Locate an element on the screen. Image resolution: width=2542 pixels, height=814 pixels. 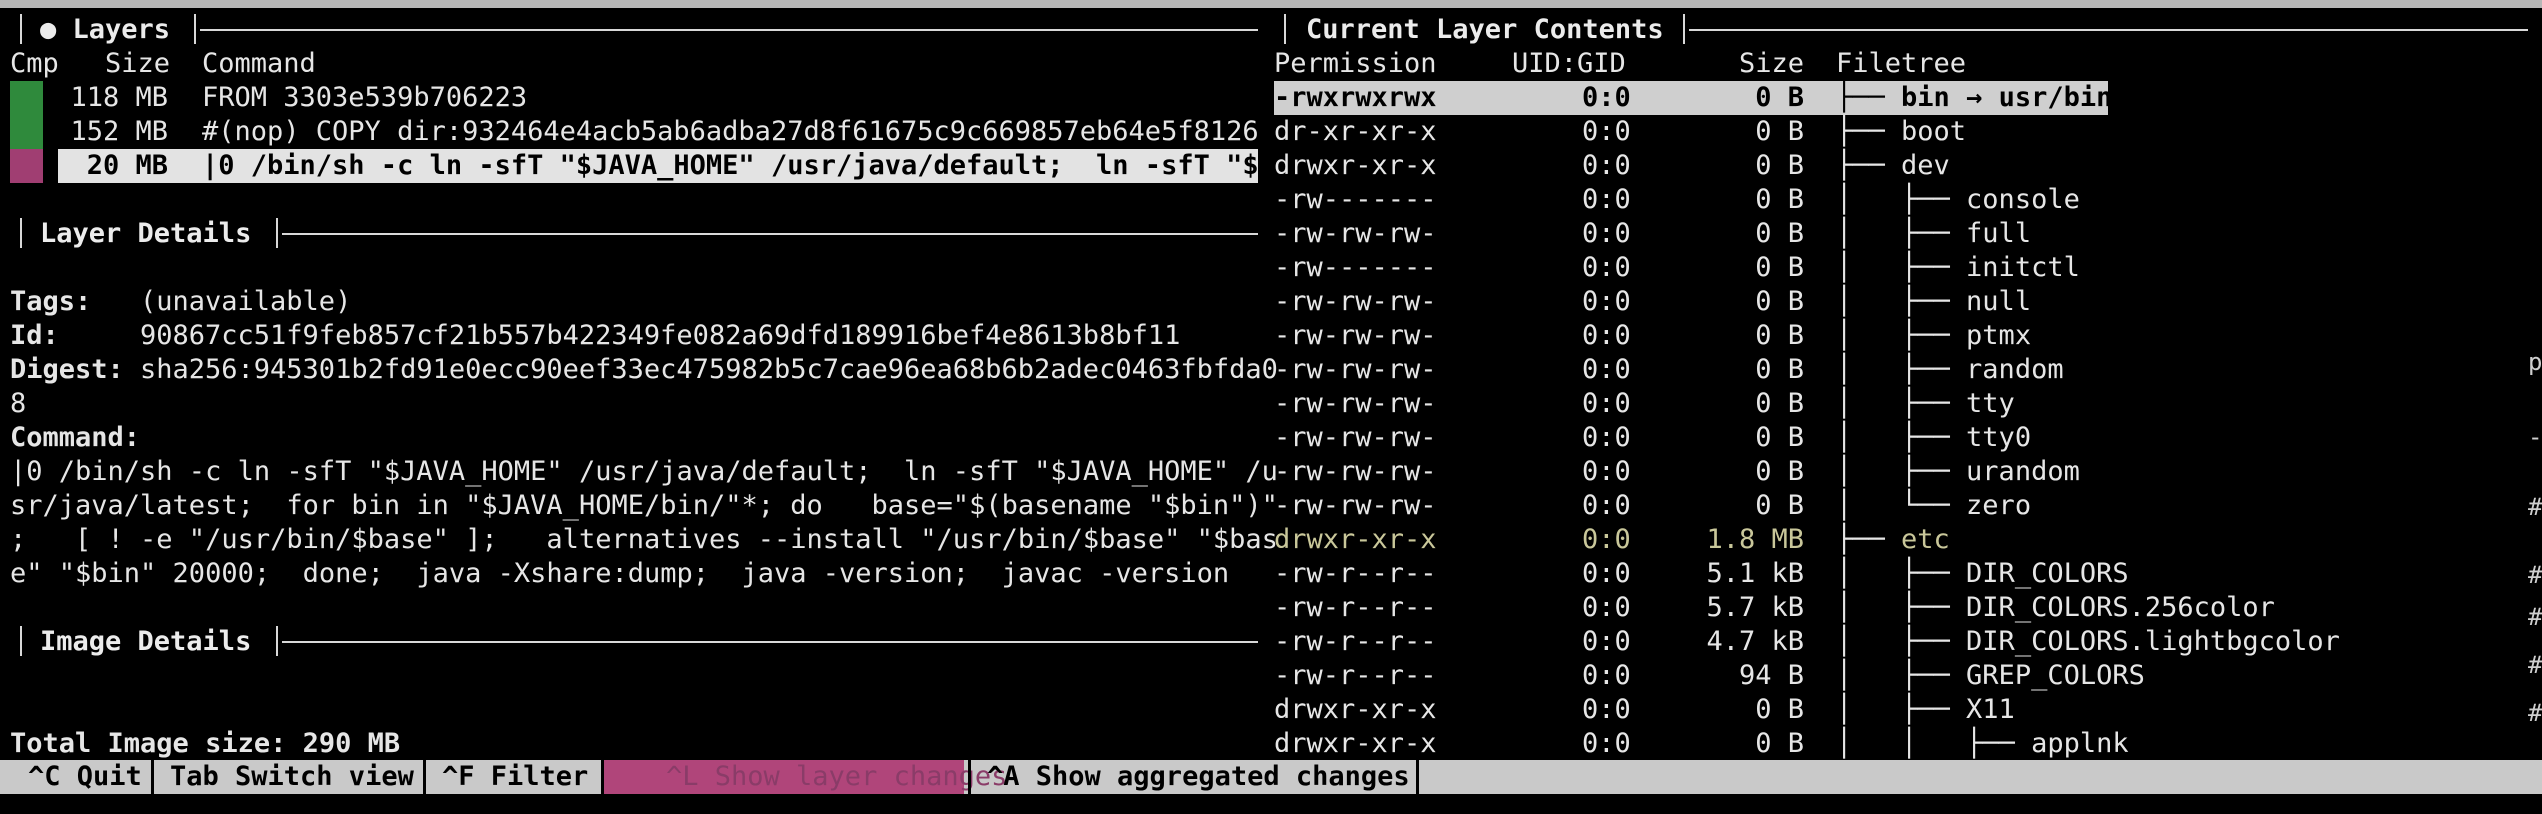
show-aggregated-changes-keybinding: ^A Show aggregated changes is located at coordinates (1196, 777).